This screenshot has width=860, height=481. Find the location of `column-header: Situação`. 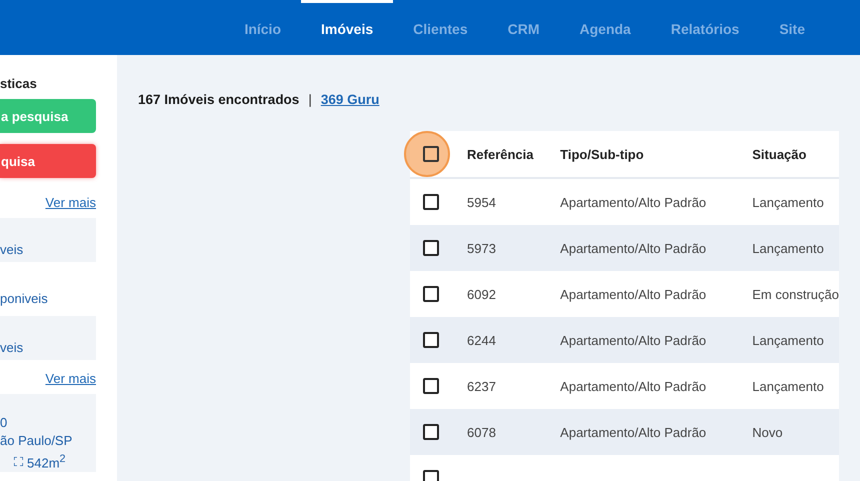

column-header: Situação is located at coordinates (795, 154).